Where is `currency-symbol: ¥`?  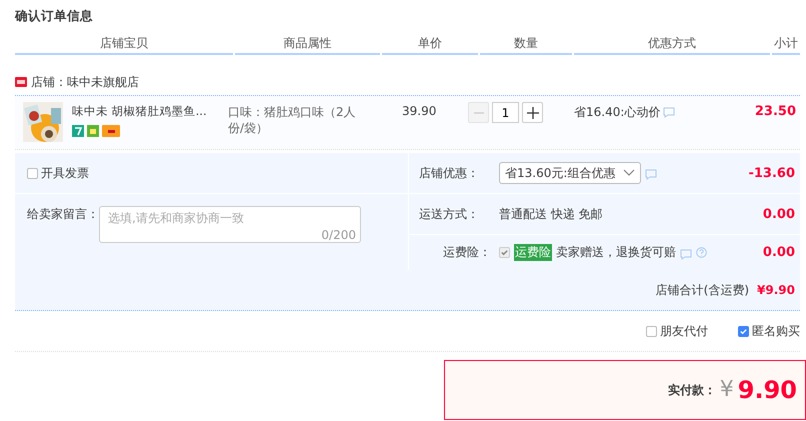 currency-symbol: ¥ is located at coordinates (727, 390).